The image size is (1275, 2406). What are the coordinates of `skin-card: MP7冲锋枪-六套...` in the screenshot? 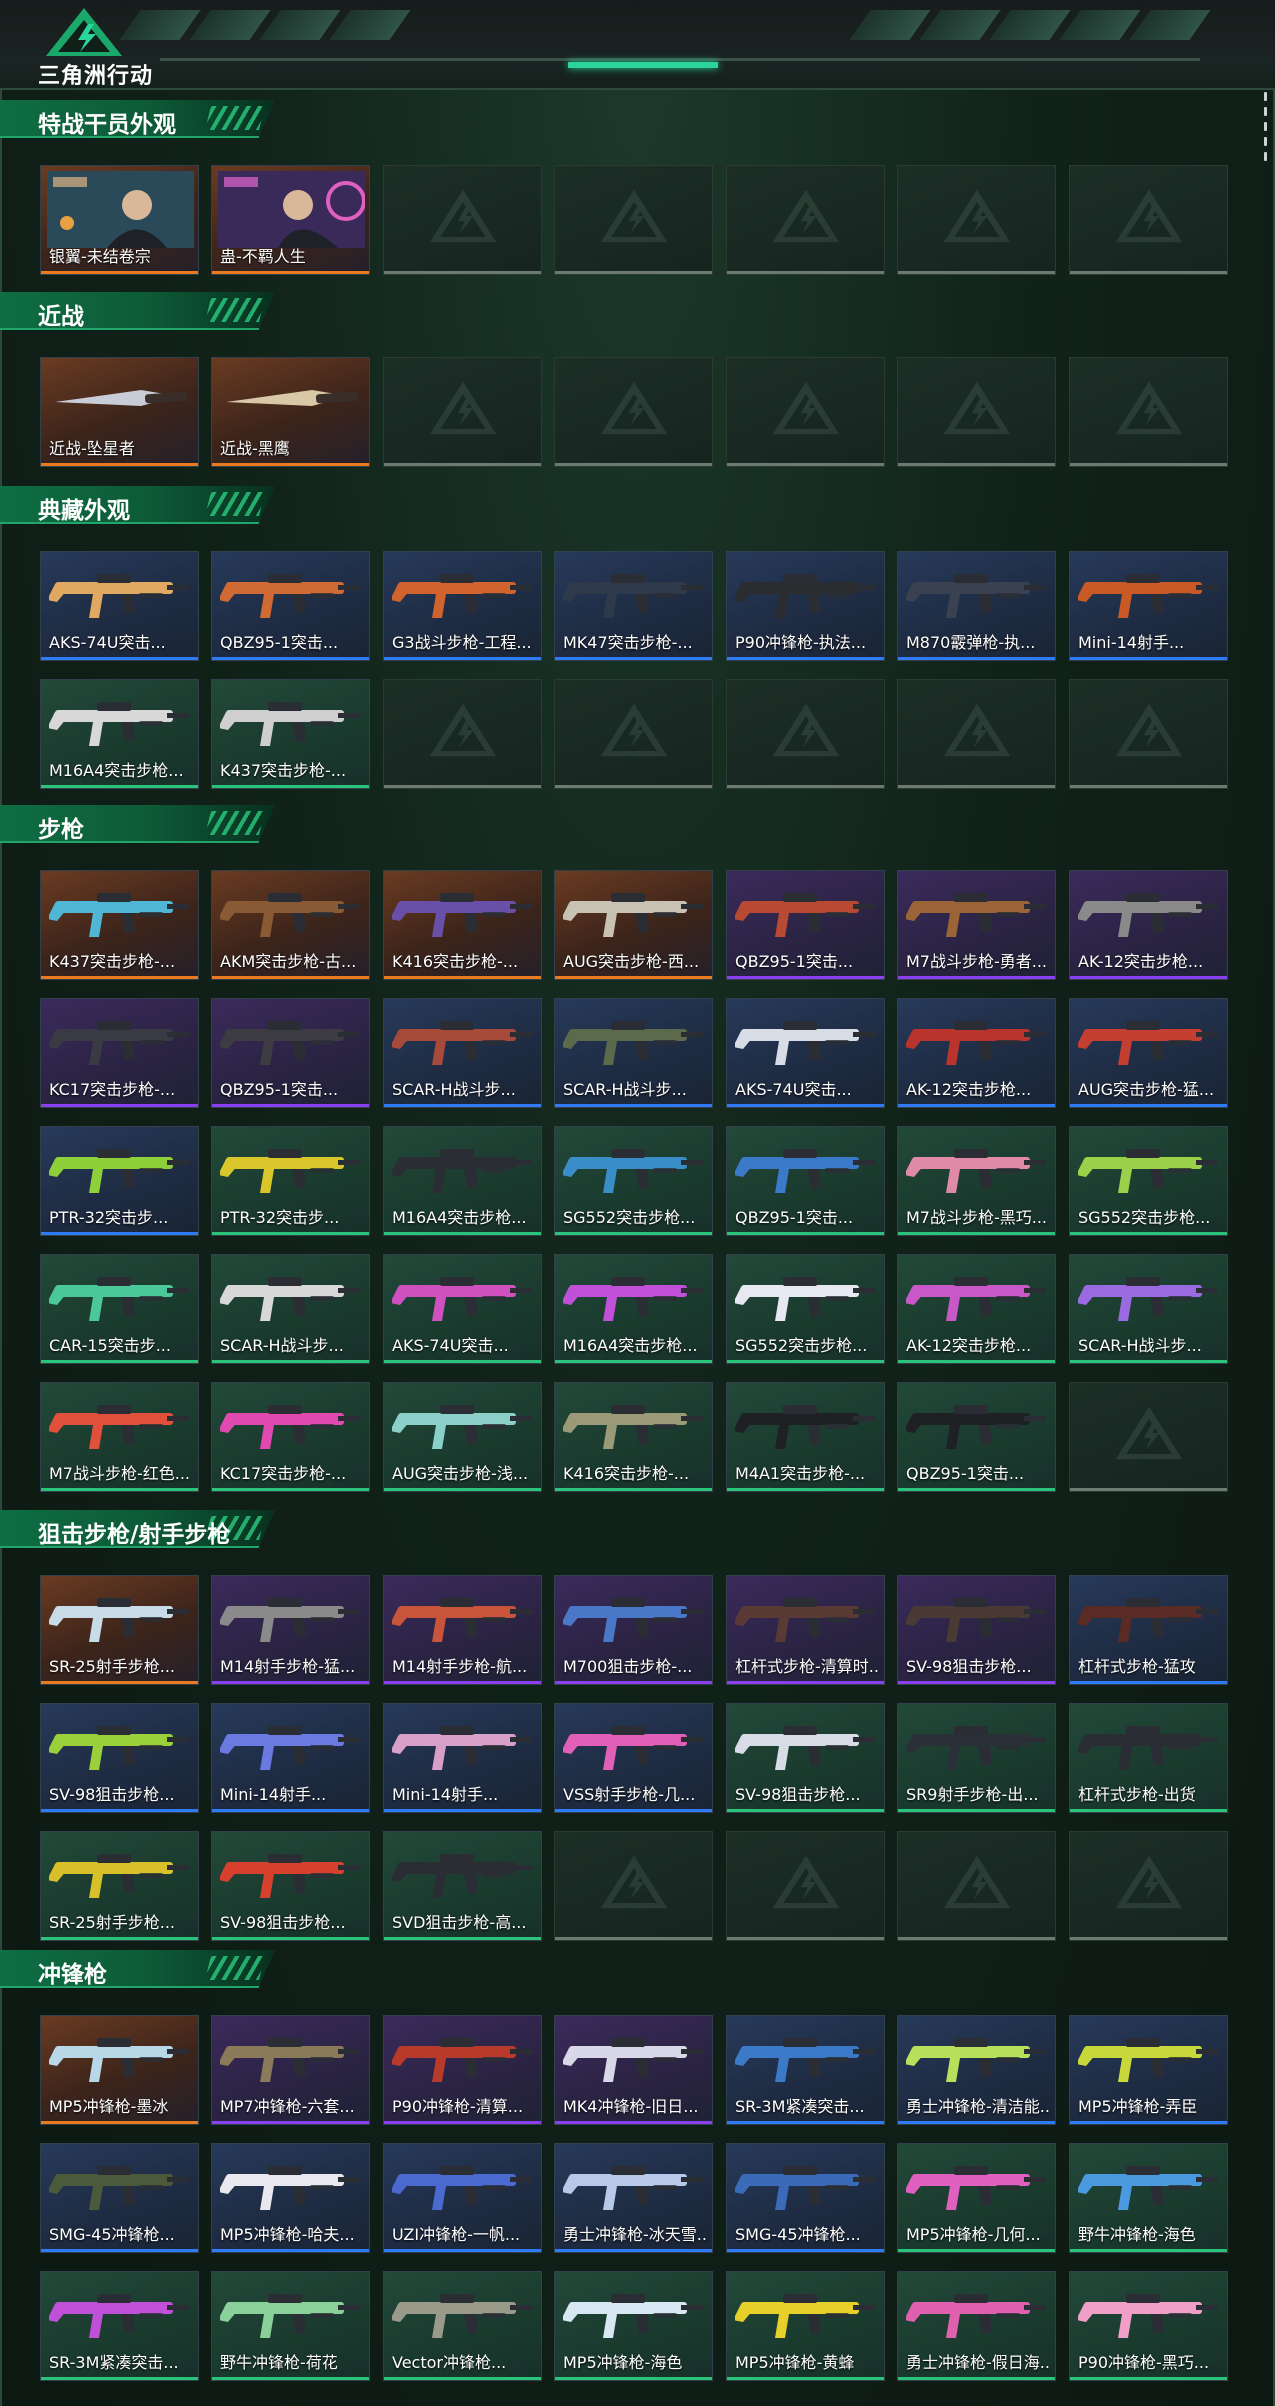 It's located at (290, 2070).